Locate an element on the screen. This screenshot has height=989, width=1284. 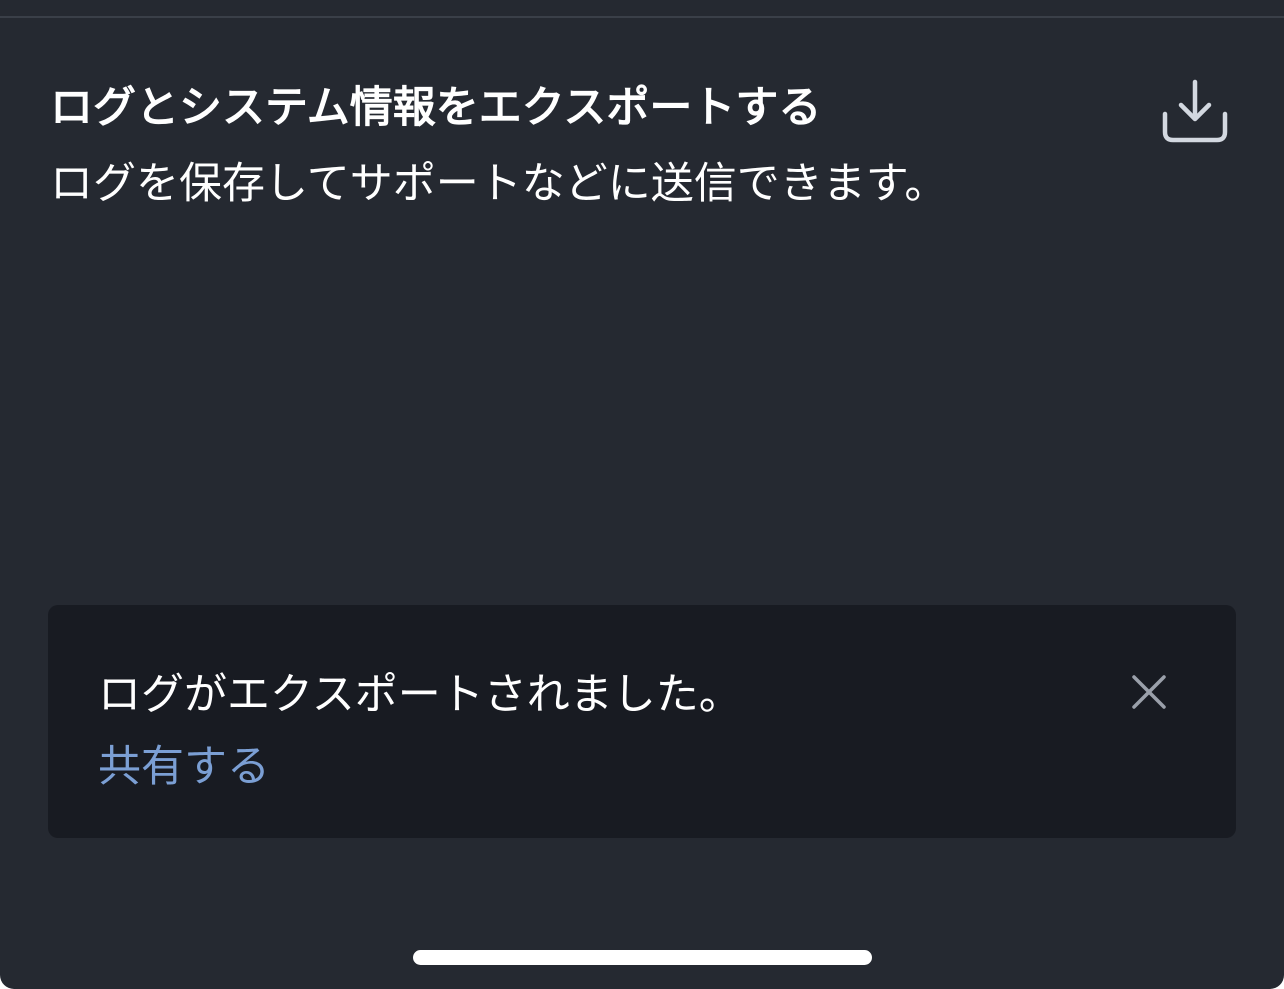
share-link: 共有する is located at coordinates (184, 767).